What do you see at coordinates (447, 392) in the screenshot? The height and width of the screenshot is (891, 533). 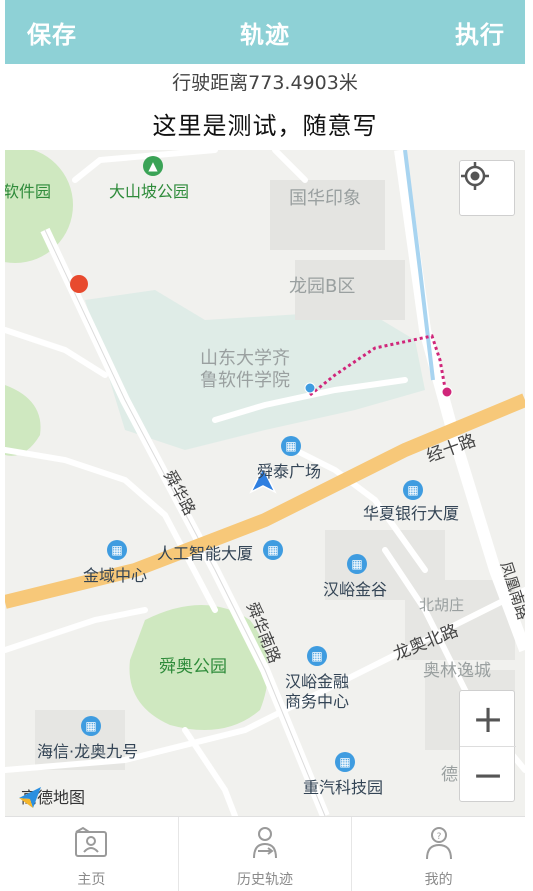 I see `end-marker` at bounding box center [447, 392].